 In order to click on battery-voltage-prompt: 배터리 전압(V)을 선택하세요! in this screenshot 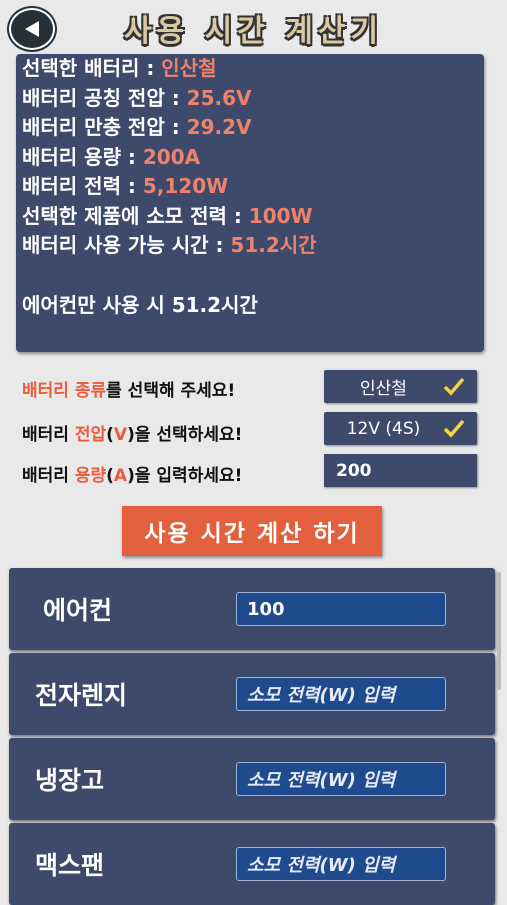, I will do `click(132, 435)`.